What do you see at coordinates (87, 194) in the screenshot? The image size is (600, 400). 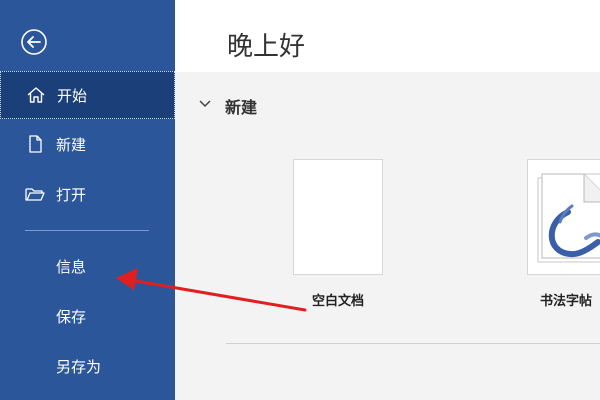 I see `nav-item-open: 打开` at bounding box center [87, 194].